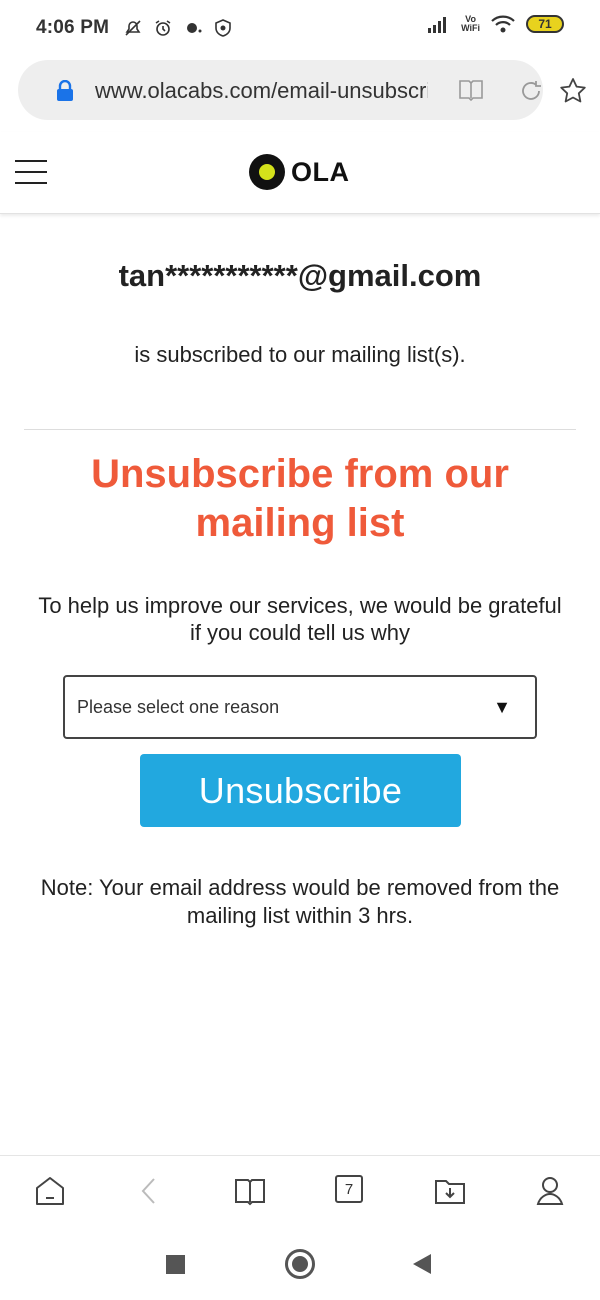 The image size is (600, 1300). Describe the element at coordinates (261, 91) in the screenshot. I see `url-text: www.olacabs.com/email-unsubscribe` at that location.